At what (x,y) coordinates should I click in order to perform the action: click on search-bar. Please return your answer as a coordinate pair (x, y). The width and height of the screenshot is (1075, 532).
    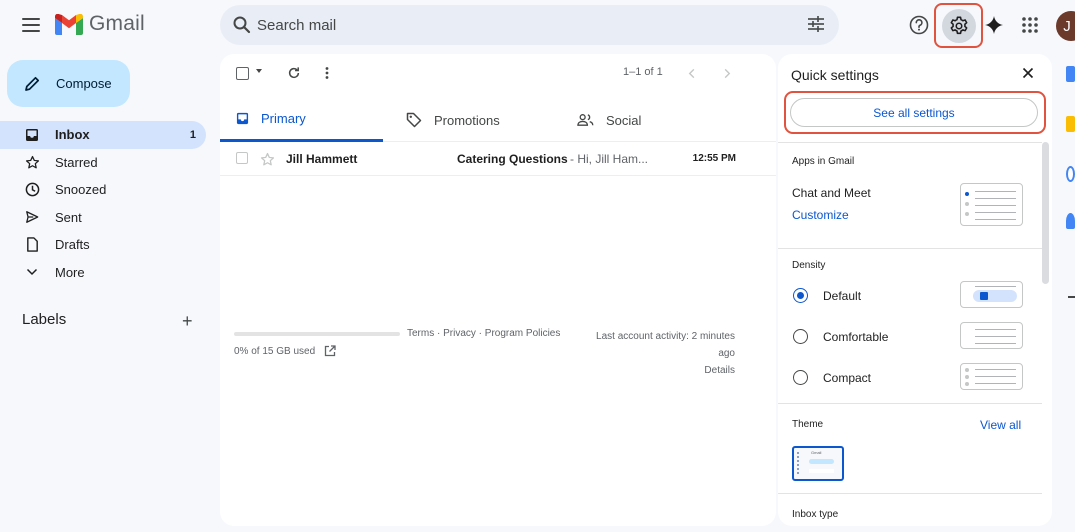
    Looking at the image, I should click on (529, 25).